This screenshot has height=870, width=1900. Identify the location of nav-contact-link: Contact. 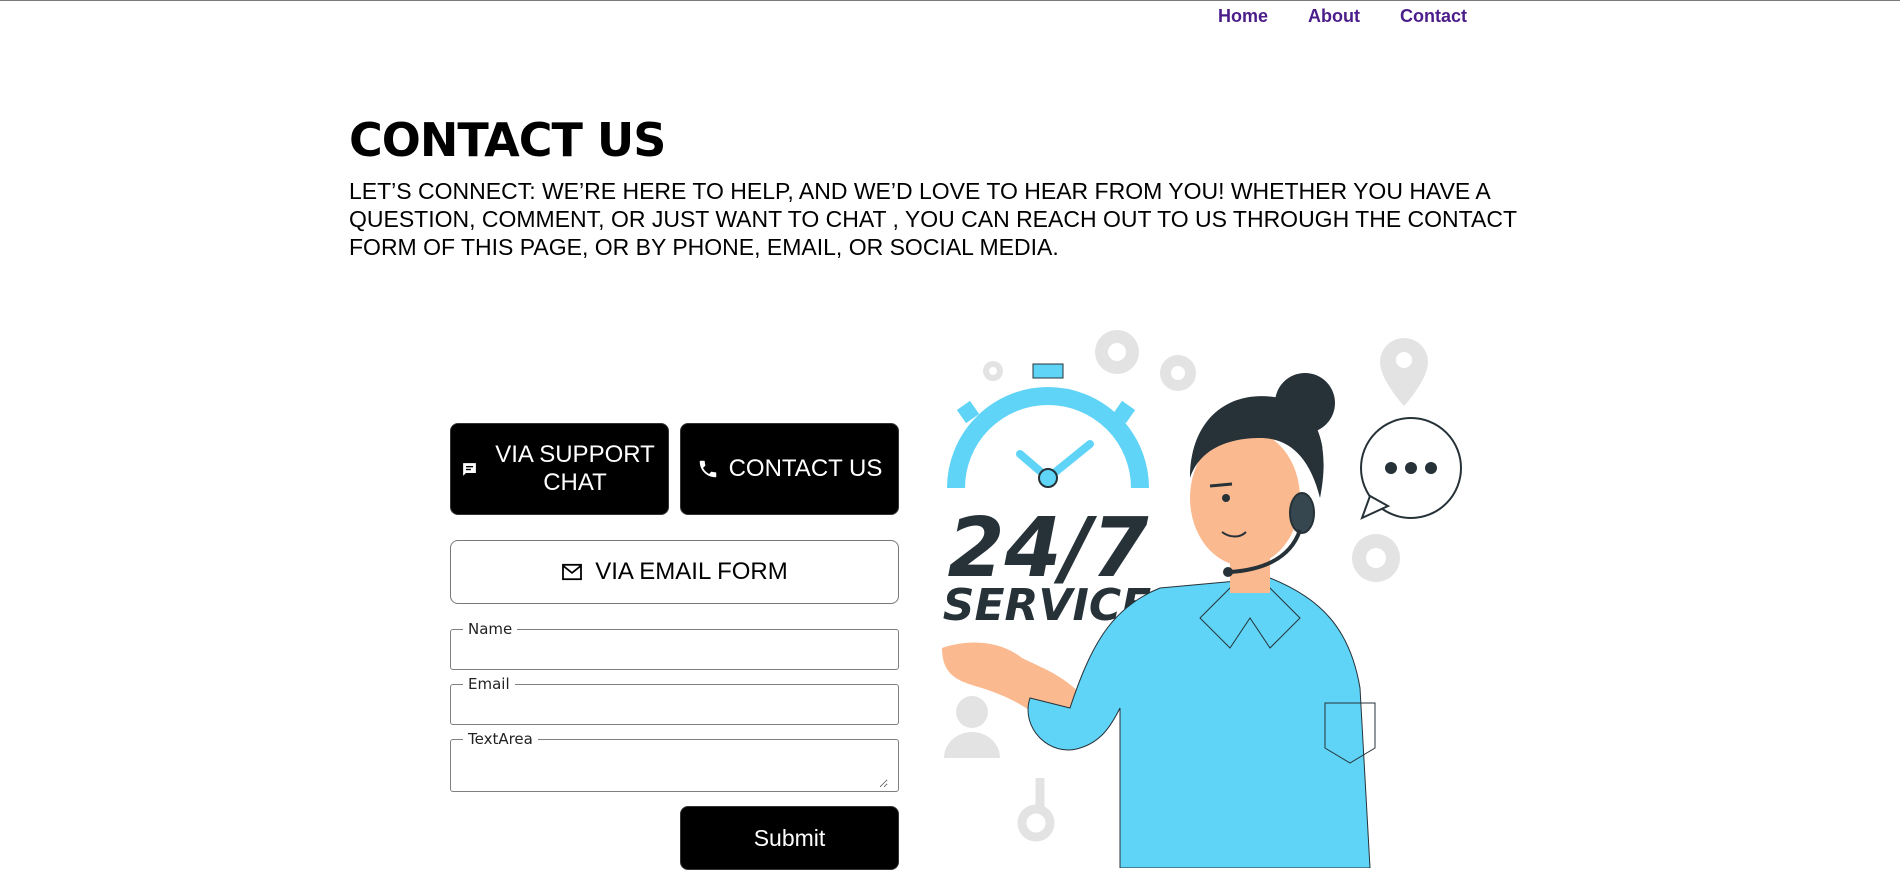
(1433, 16).